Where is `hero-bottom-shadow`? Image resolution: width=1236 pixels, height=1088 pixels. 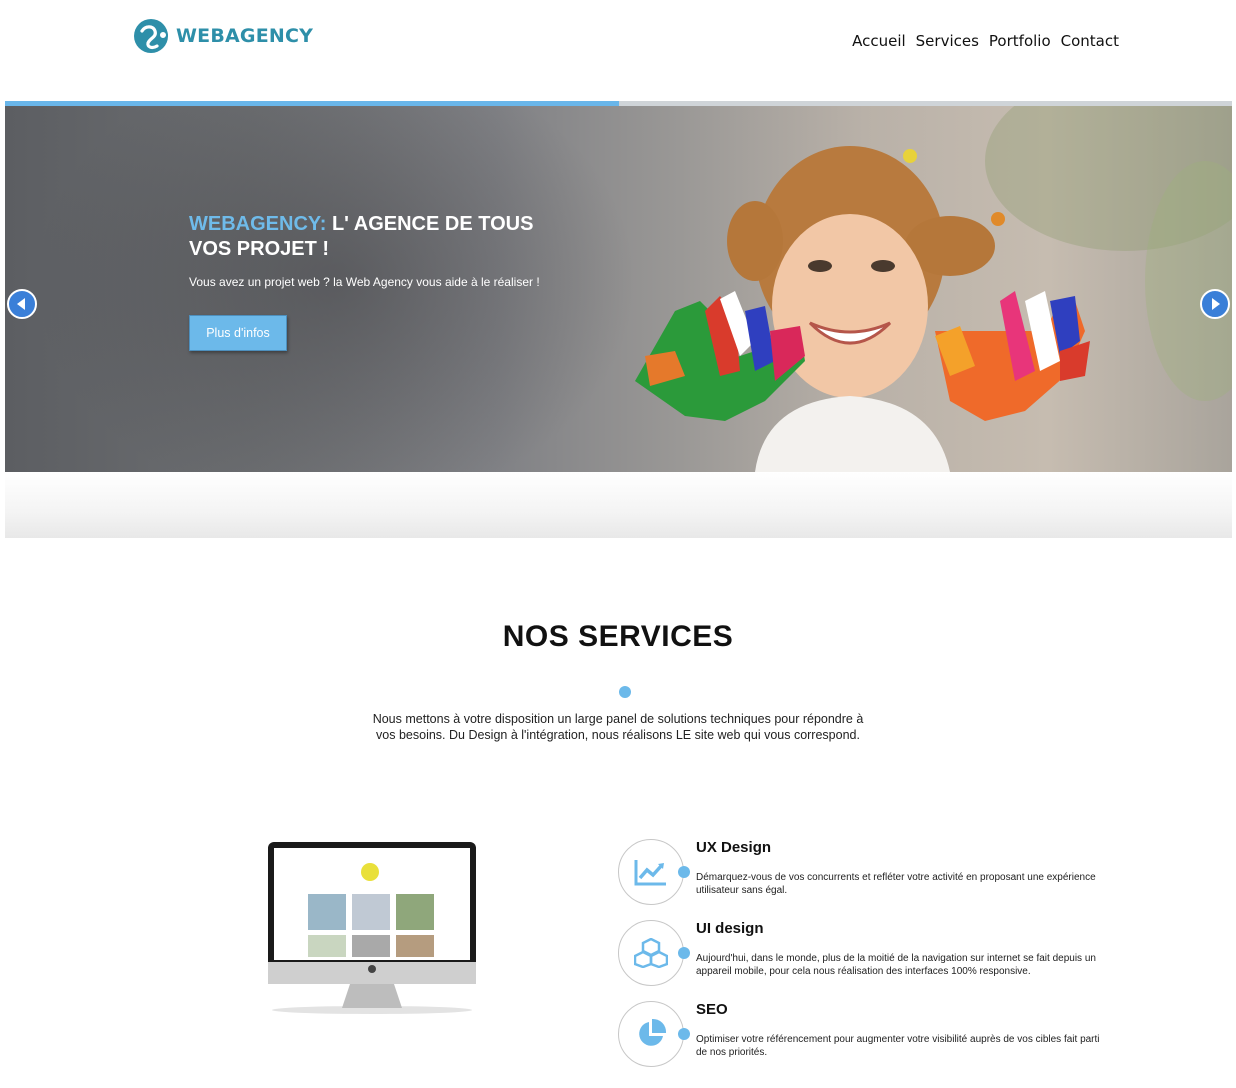 hero-bottom-shadow is located at coordinates (618, 505).